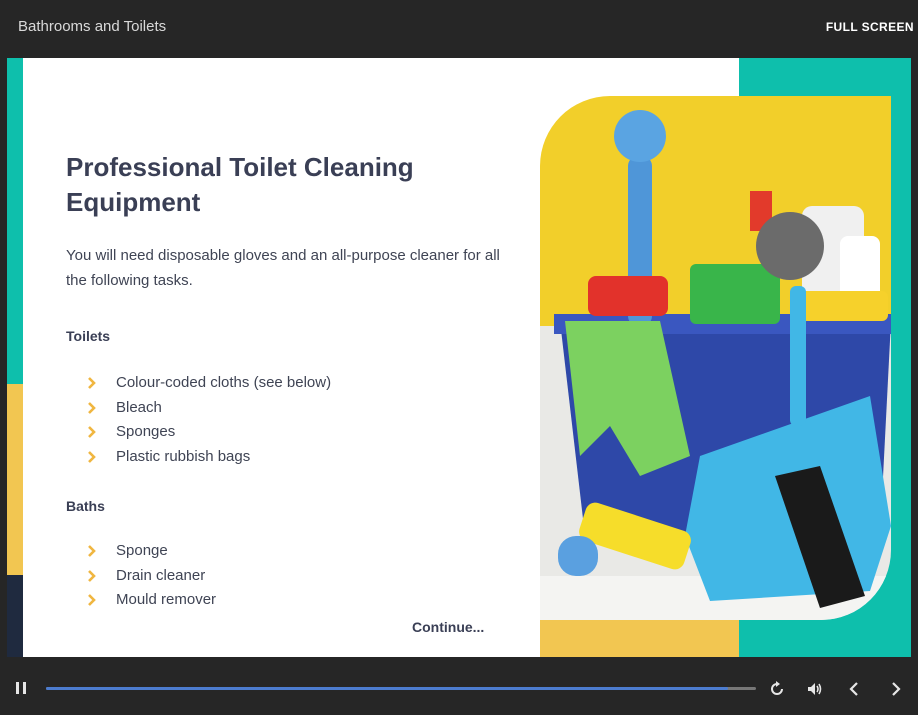 The width and height of the screenshot is (918, 715). I want to click on list-item-label: Drain cleaner, so click(161, 575).